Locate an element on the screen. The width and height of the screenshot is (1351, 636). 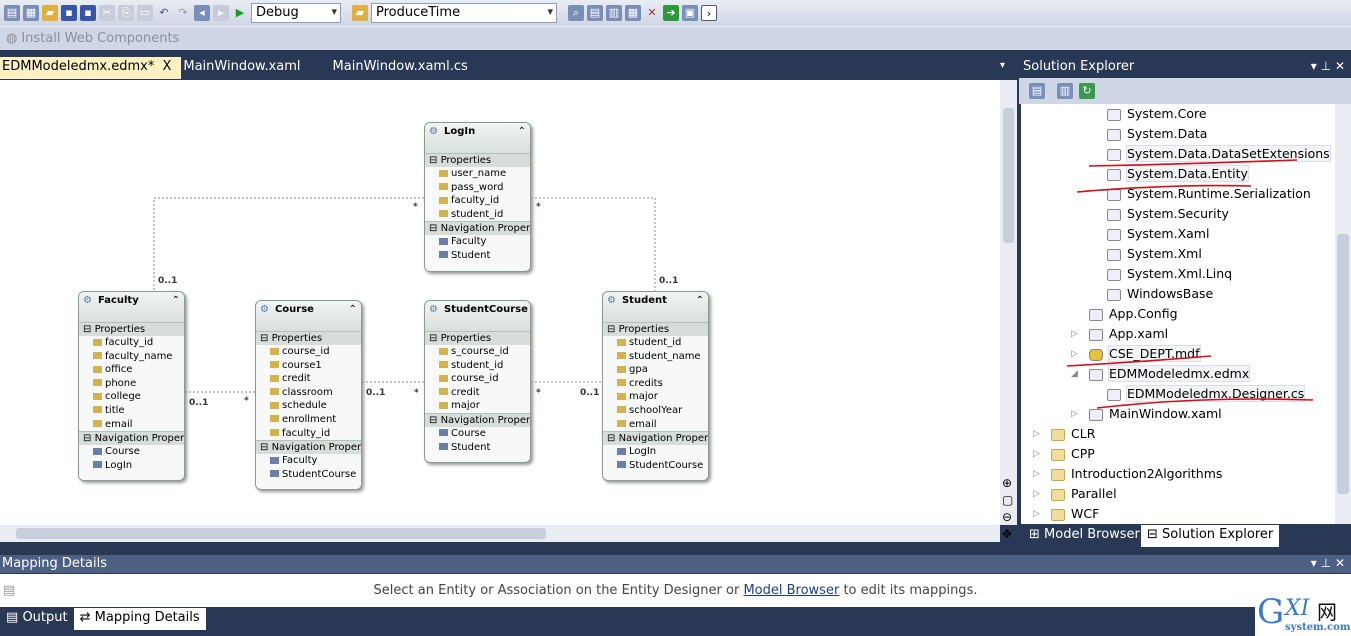
close-tab-icon: X is located at coordinates (166, 66).